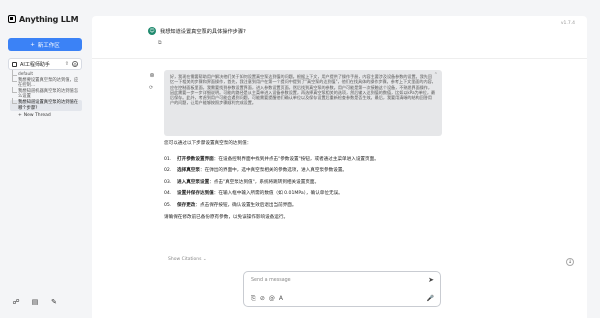  I want to click on new-thread-button: + New Thread, so click(46, 115).